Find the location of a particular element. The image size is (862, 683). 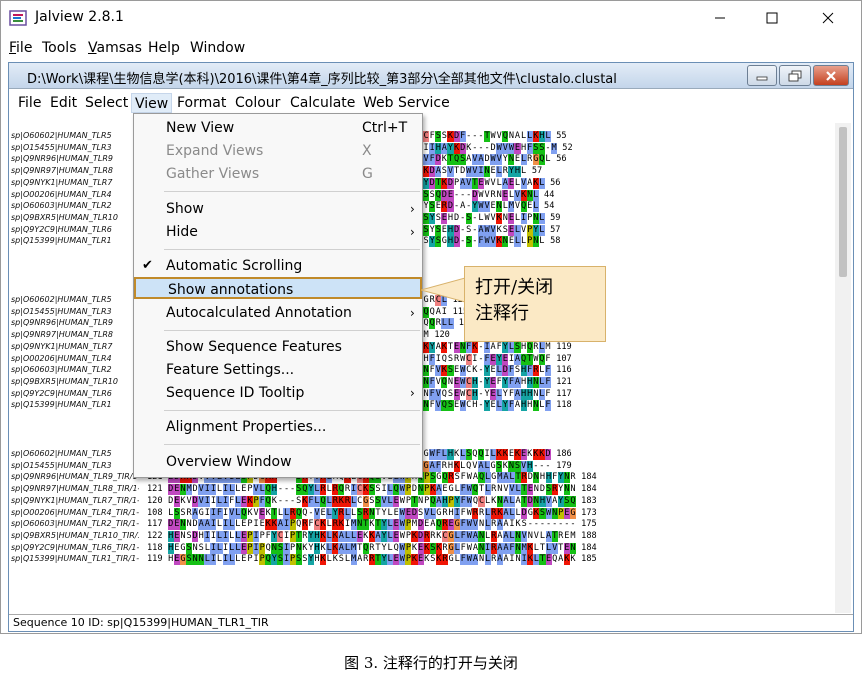

sequence-start-position: 119 is located at coordinates (157, 559).